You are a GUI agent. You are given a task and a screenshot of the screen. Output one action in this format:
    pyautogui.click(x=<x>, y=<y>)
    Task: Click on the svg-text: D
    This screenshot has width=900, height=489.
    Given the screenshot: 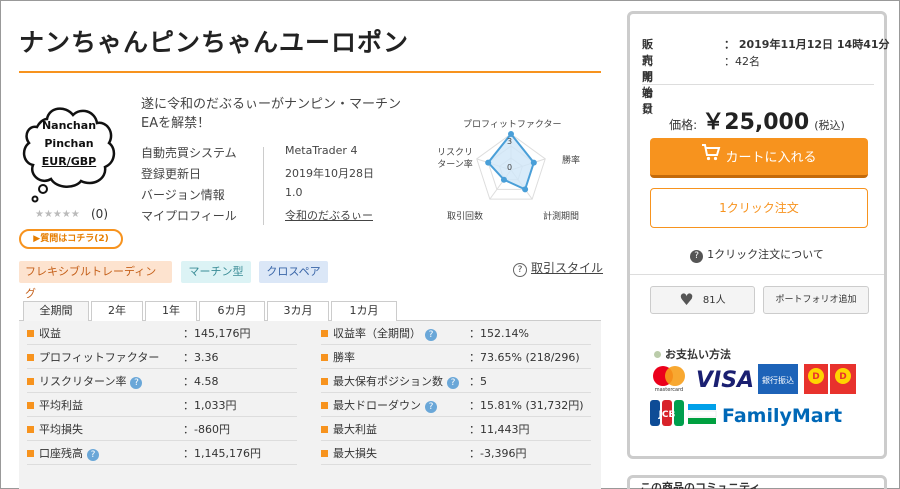 What is the action you would take?
    pyautogui.click(x=815, y=377)
    